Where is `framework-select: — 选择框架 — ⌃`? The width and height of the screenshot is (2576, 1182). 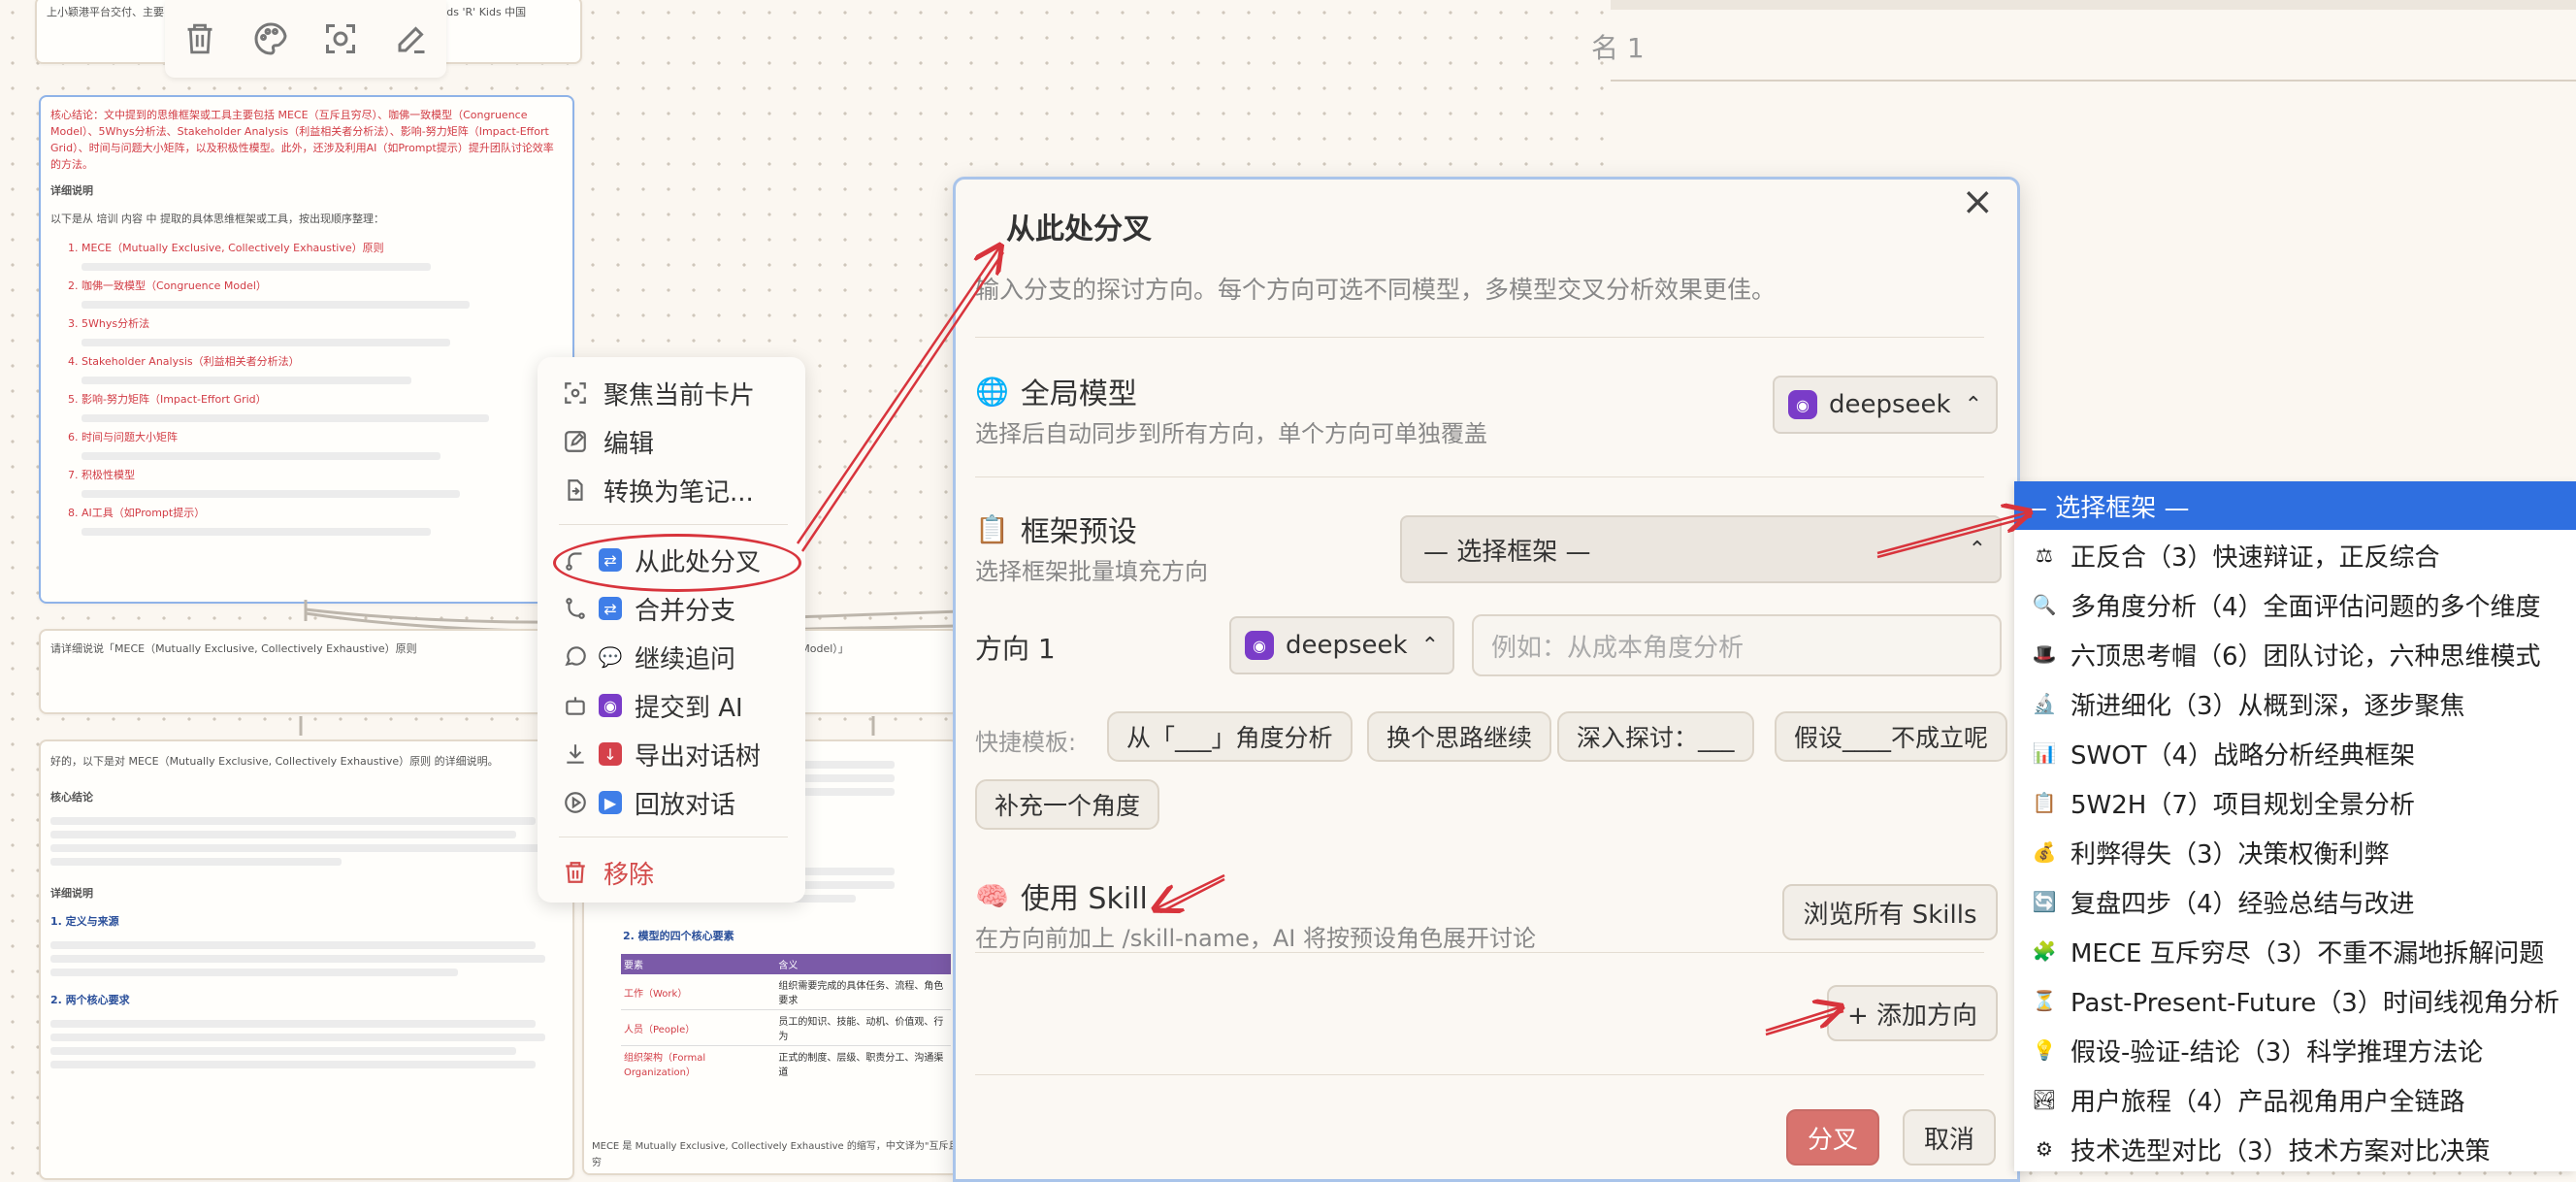 framework-select: — 选择框架 — ⌃ is located at coordinates (1701, 549).